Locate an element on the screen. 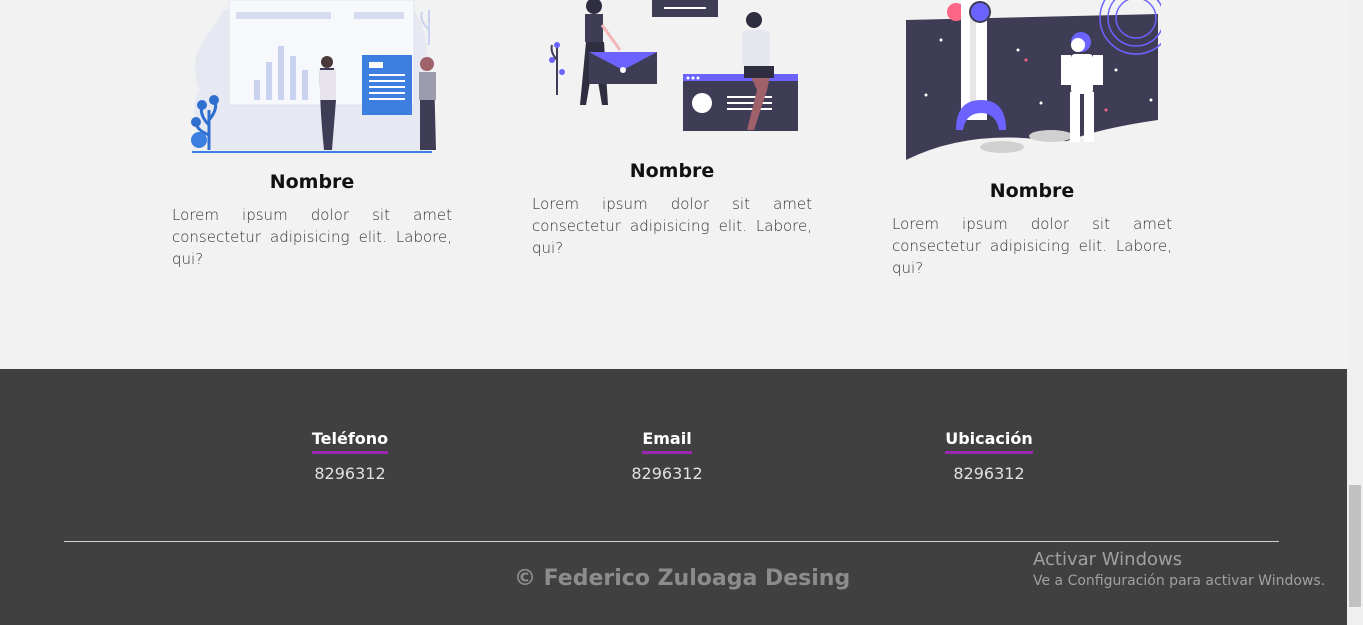 The height and width of the screenshot is (625, 1363). contact-title: Ubicación is located at coordinates (989, 441).